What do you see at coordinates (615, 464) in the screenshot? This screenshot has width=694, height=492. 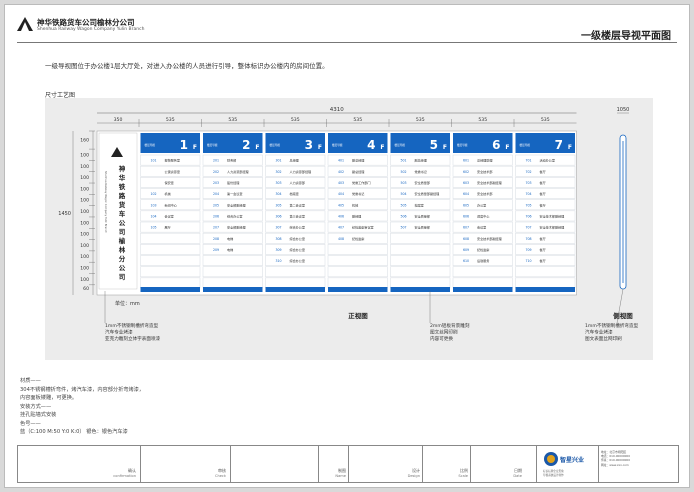 I see `contact-line: 网址：www.xxx.com` at bounding box center [615, 464].